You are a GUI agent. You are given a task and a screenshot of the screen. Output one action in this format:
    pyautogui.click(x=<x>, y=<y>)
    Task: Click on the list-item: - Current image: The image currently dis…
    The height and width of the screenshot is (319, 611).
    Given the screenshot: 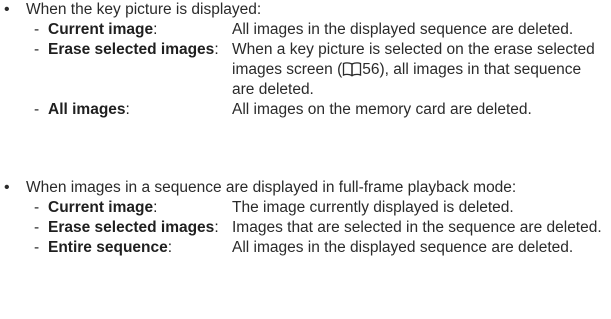 What is the action you would take?
    pyautogui.click(x=305, y=208)
    